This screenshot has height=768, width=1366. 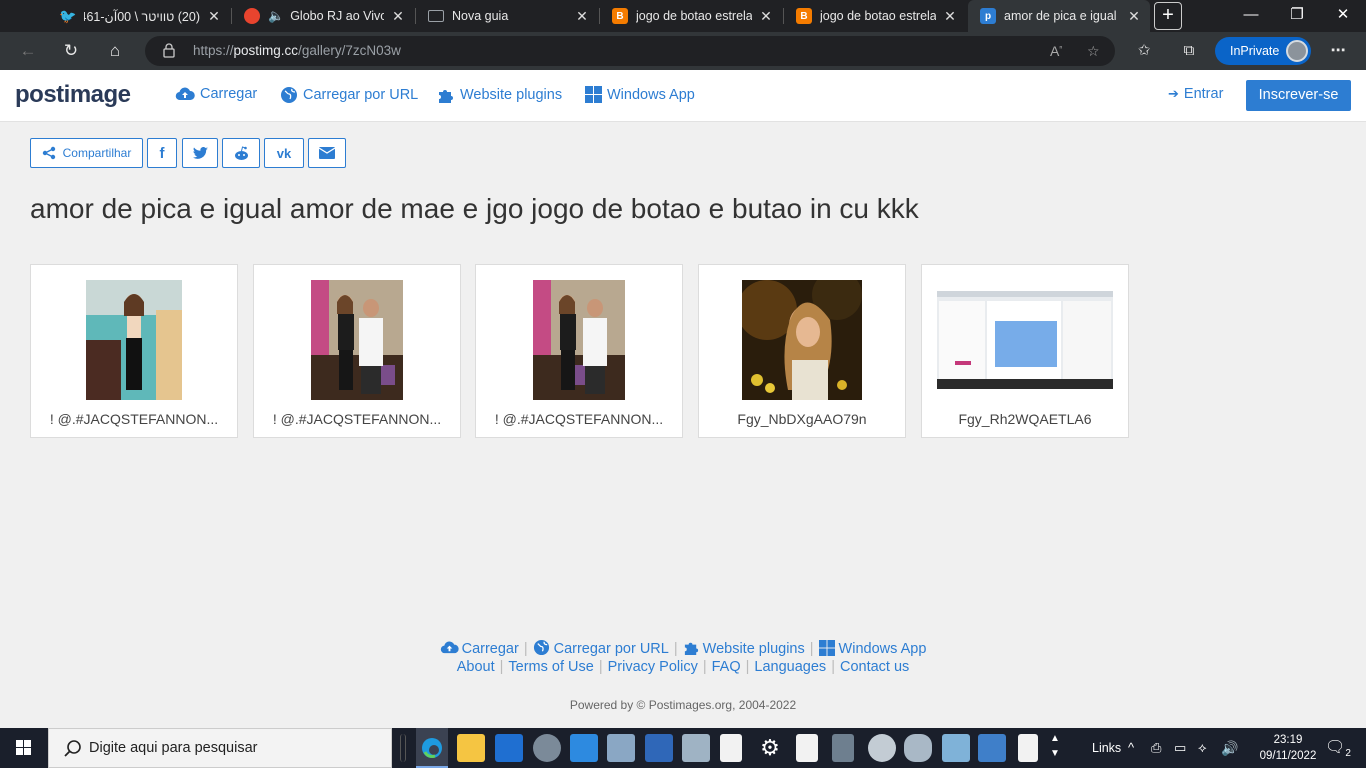 I want to click on blogger-icon: B, so click(x=620, y=16).